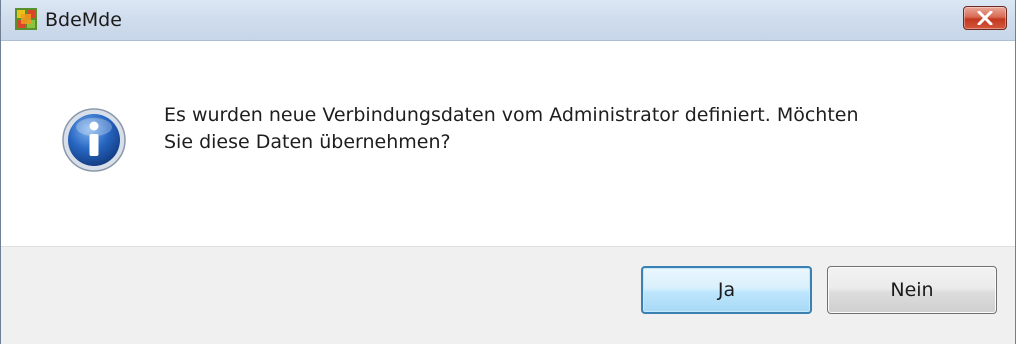 The height and width of the screenshot is (344, 1016). Describe the element at coordinates (912, 290) in the screenshot. I see `no-button: Nein` at that location.